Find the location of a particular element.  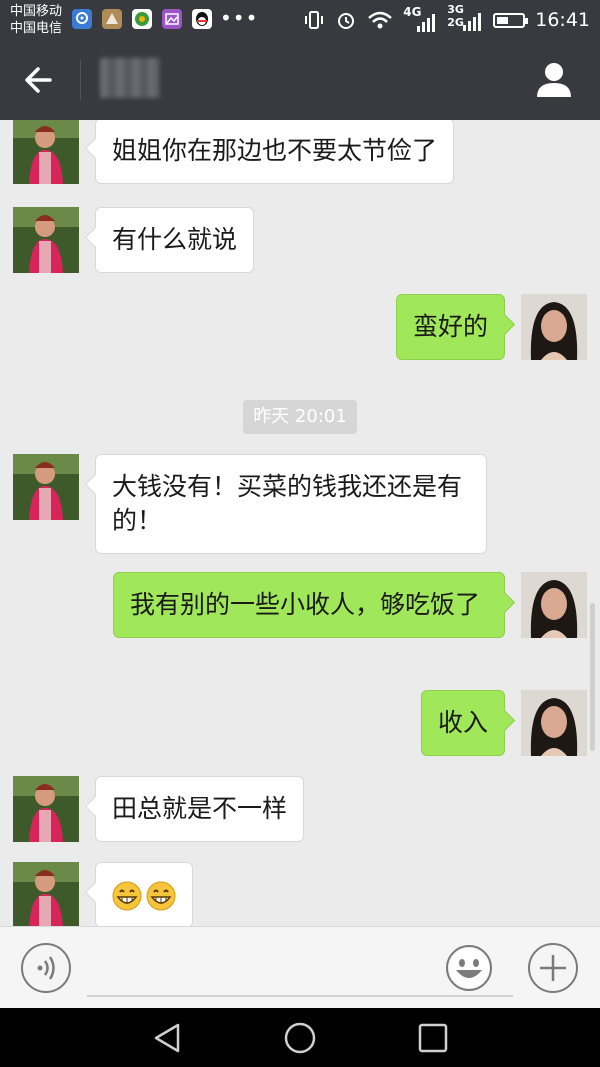

message-row: 收入 is located at coordinates (300, 724).